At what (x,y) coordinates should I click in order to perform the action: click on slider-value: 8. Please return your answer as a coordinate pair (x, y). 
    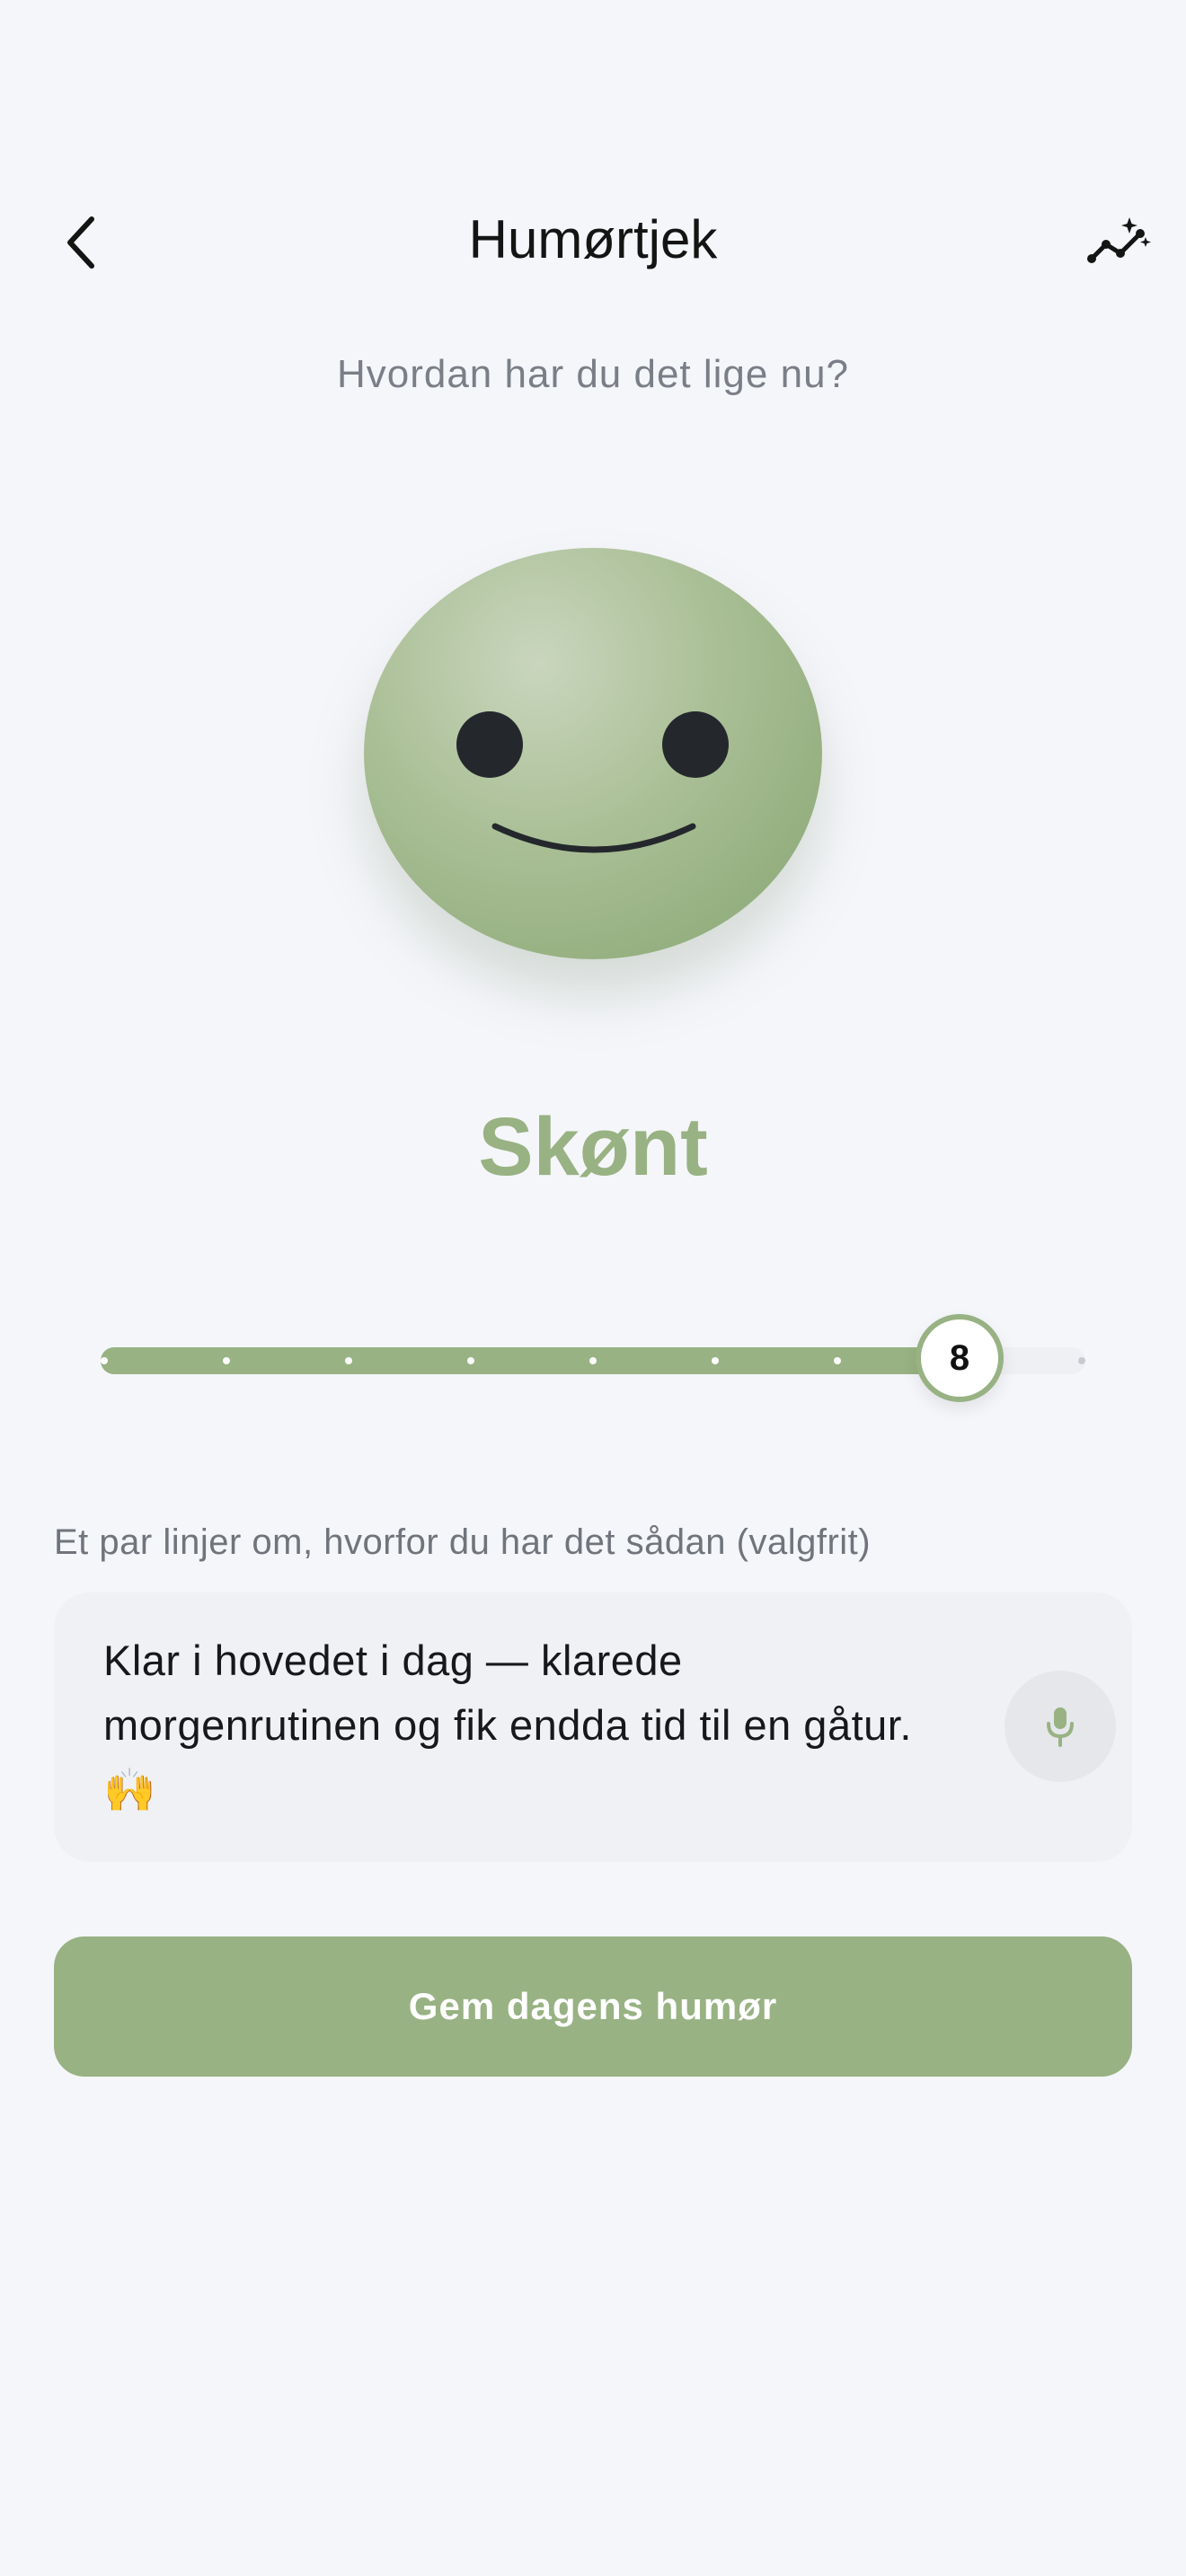
    Looking at the image, I should click on (959, 1357).